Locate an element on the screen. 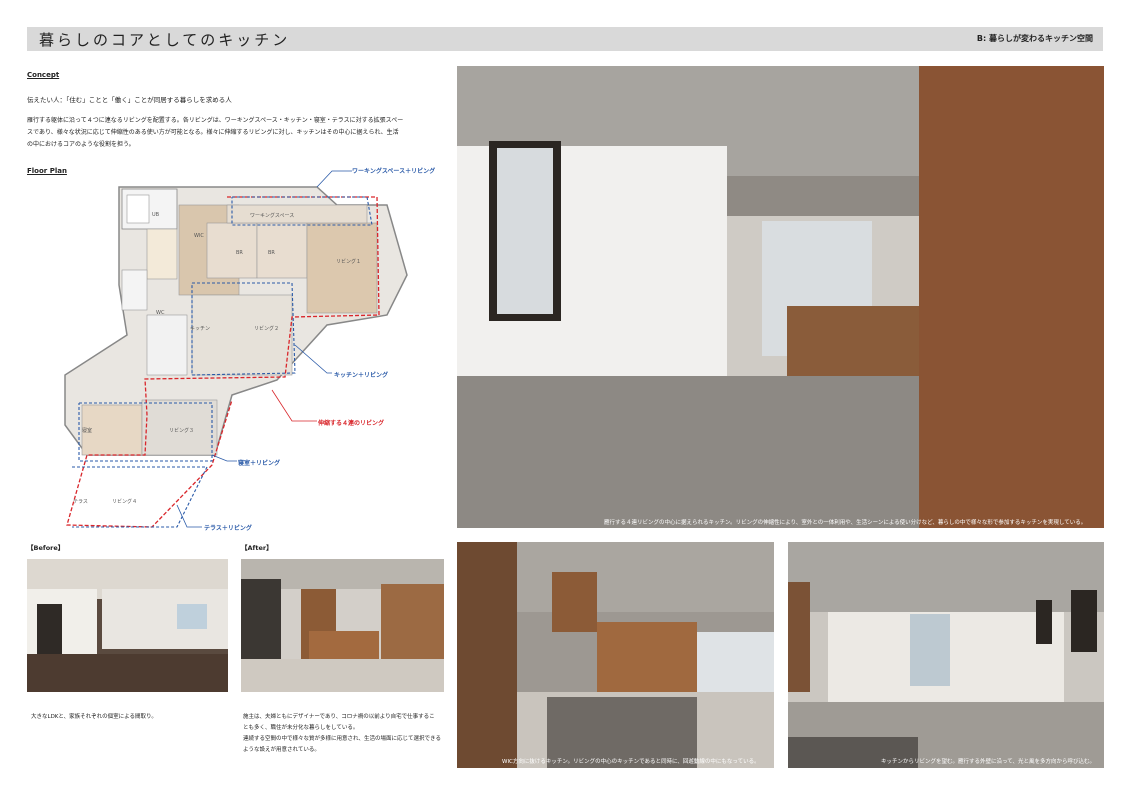  bottom-left-photo is located at coordinates (615, 655).